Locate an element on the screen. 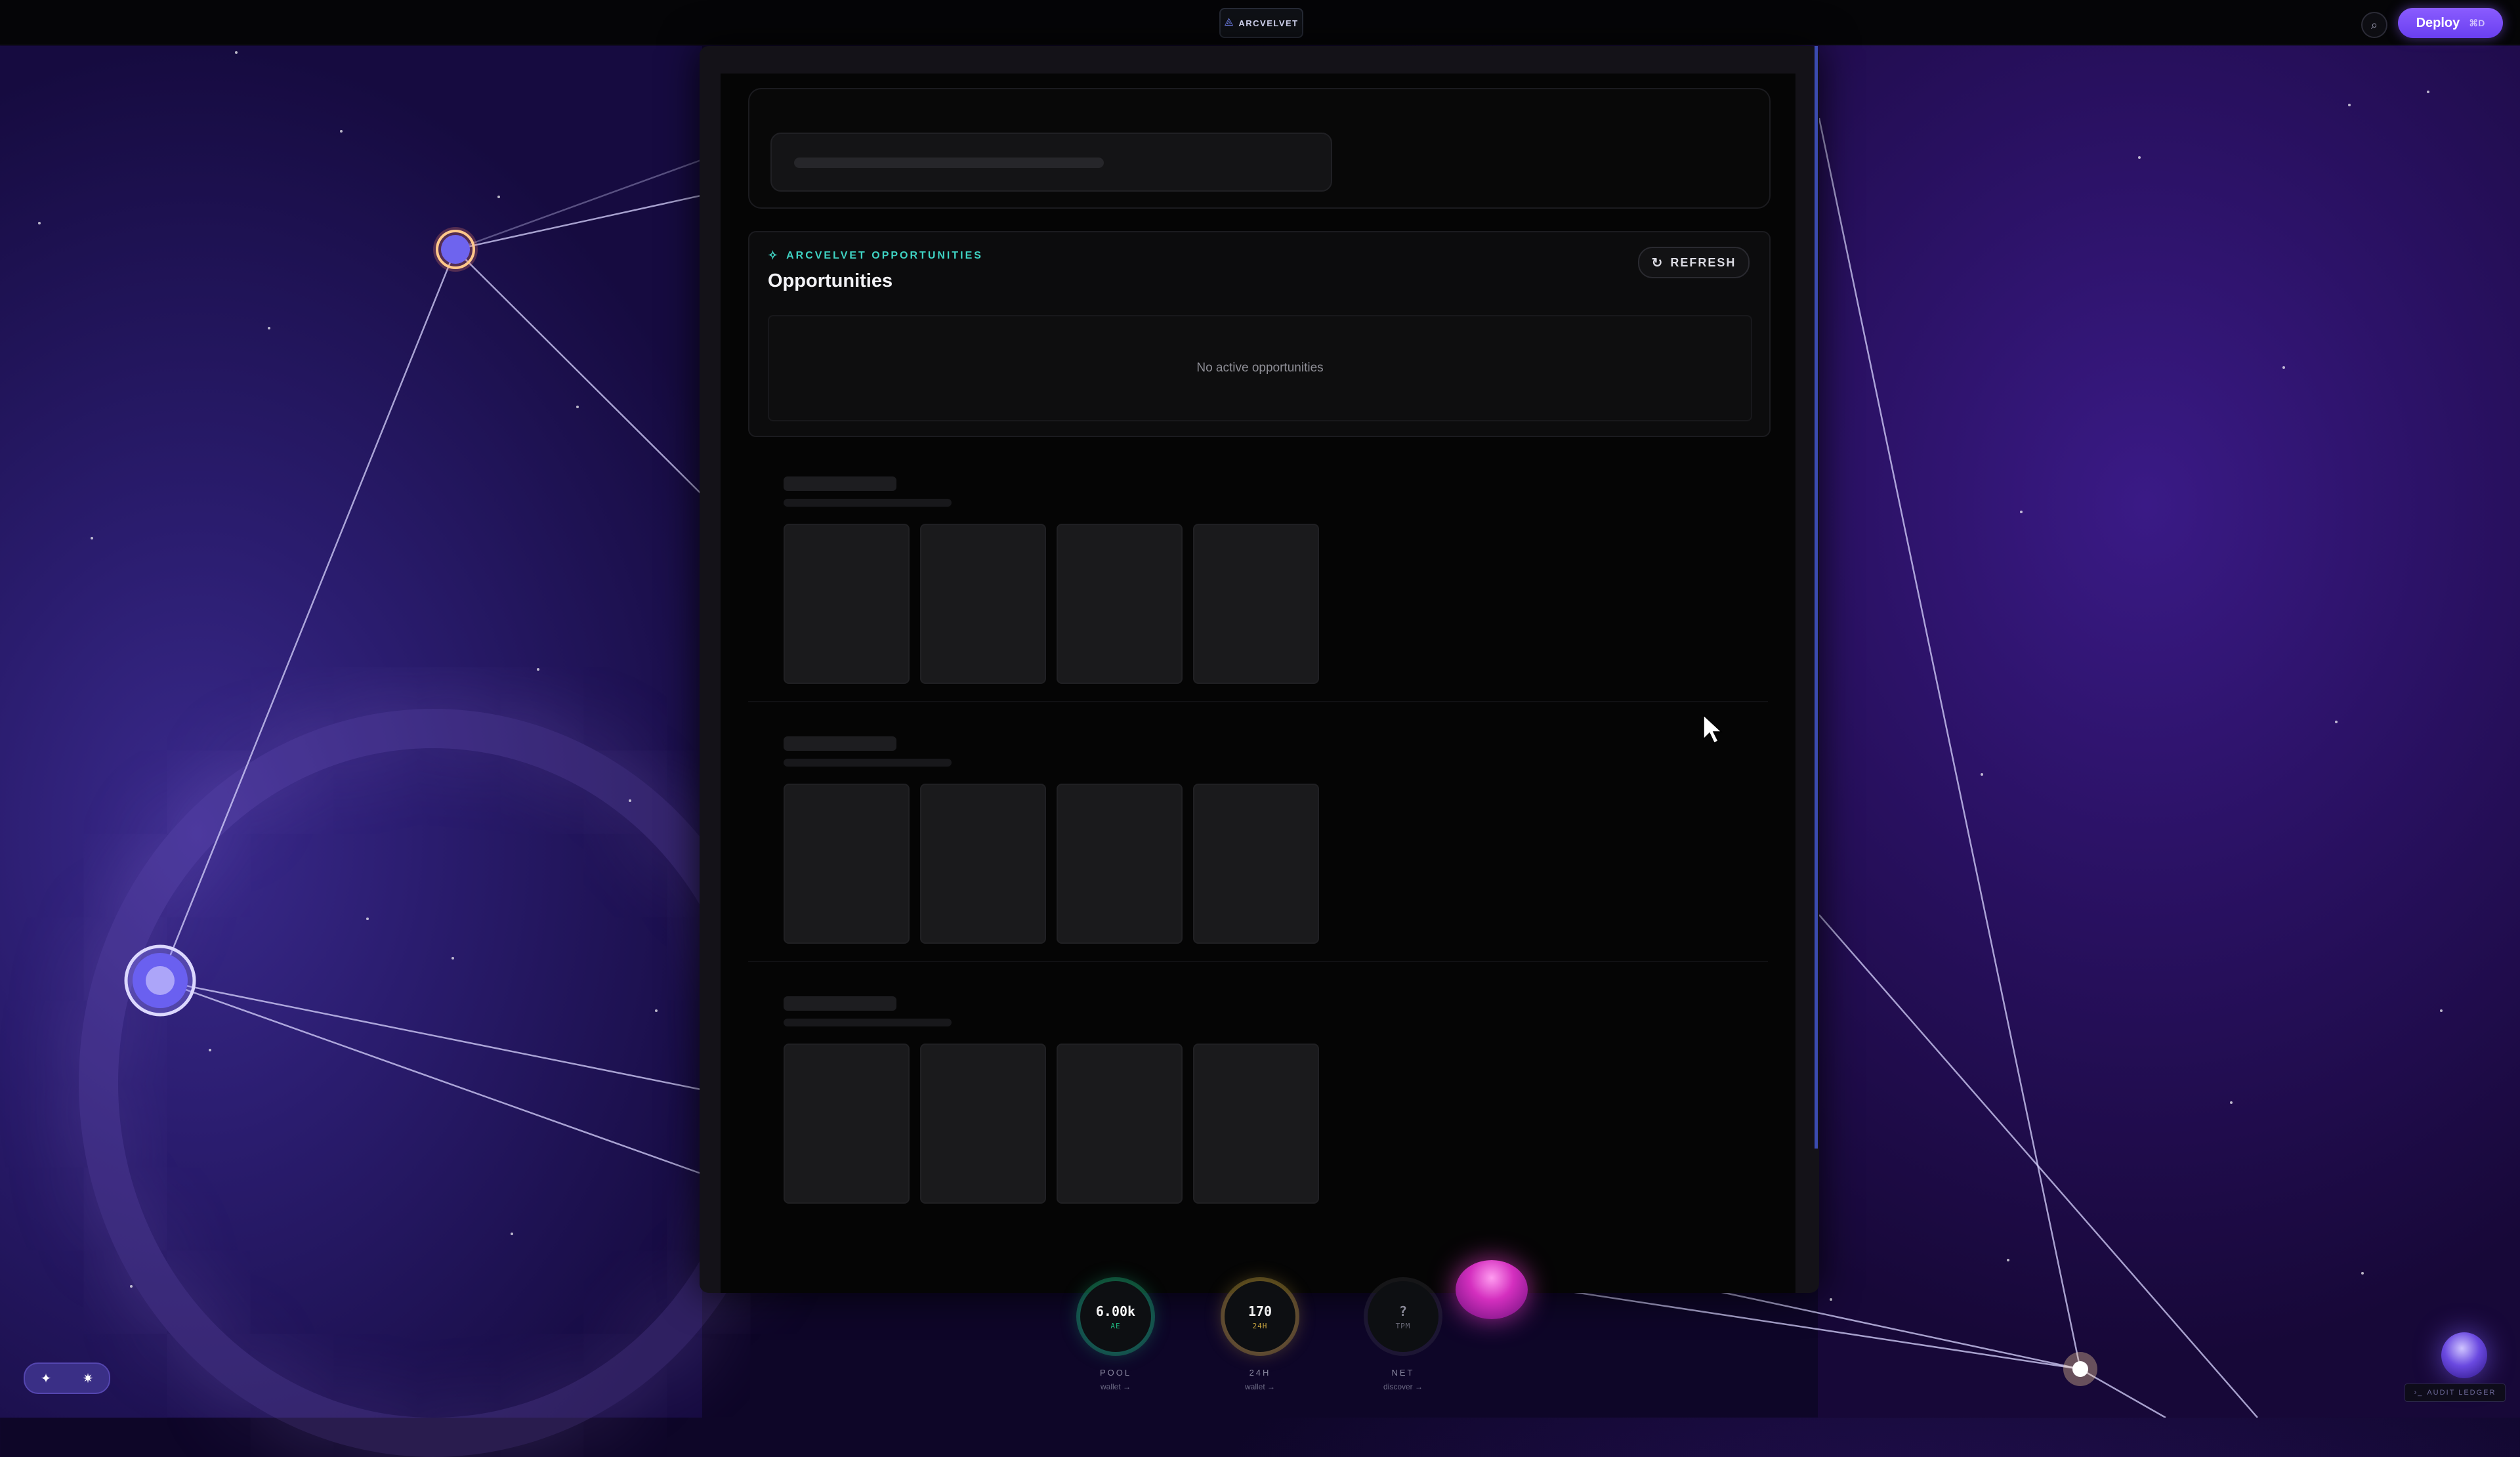  top-bar: ⟁ ARCVELVET ⌕ Deploy ⌘D is located at coordinates (1260, 22).